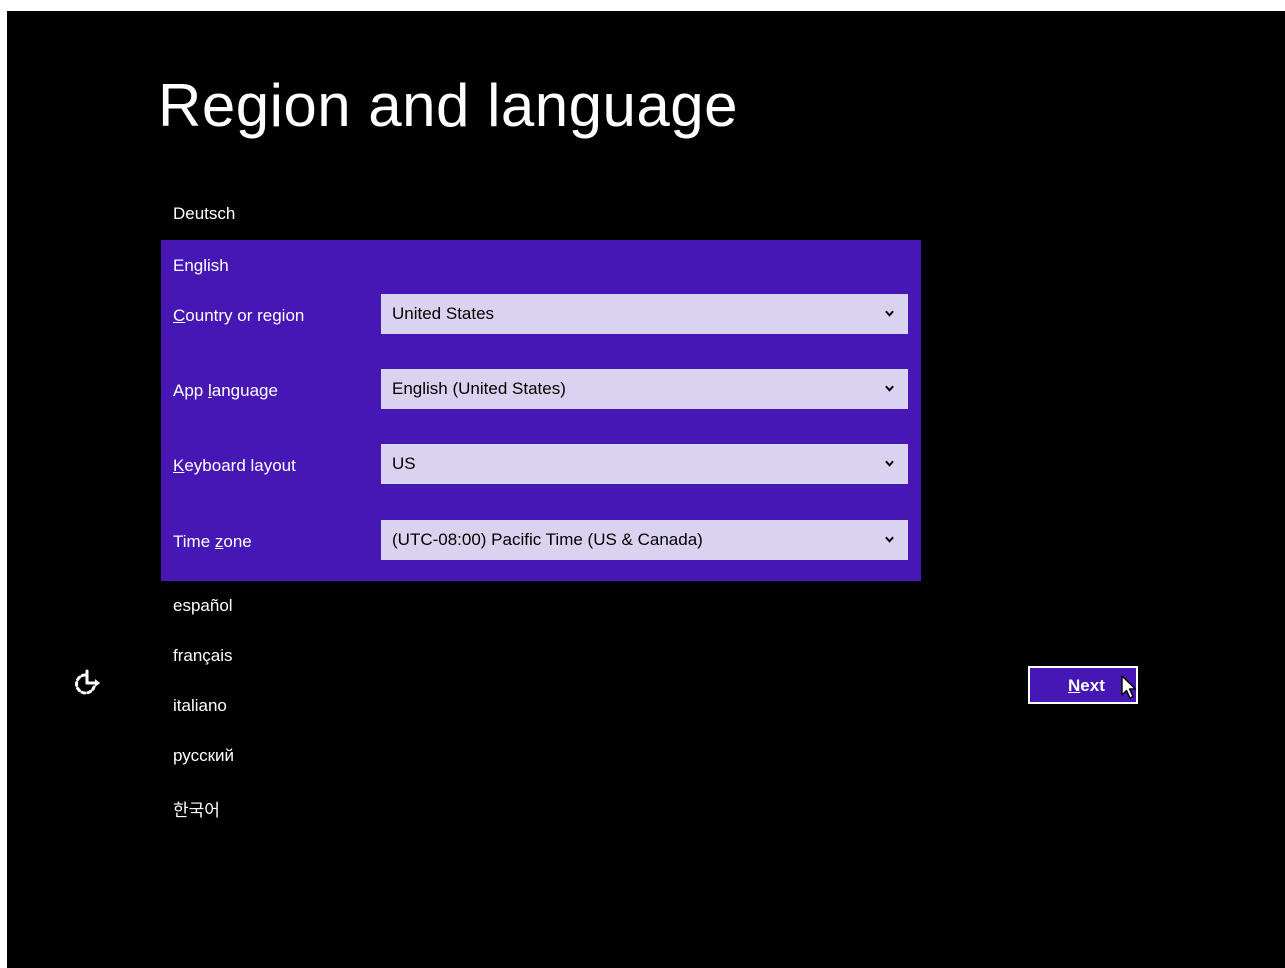 The width and height of the screenshot is (1285, 968). What do you see at coordinates (201, 266) in the screenshot?
I see `language-item-english: English` at bounding box center [201, 266].